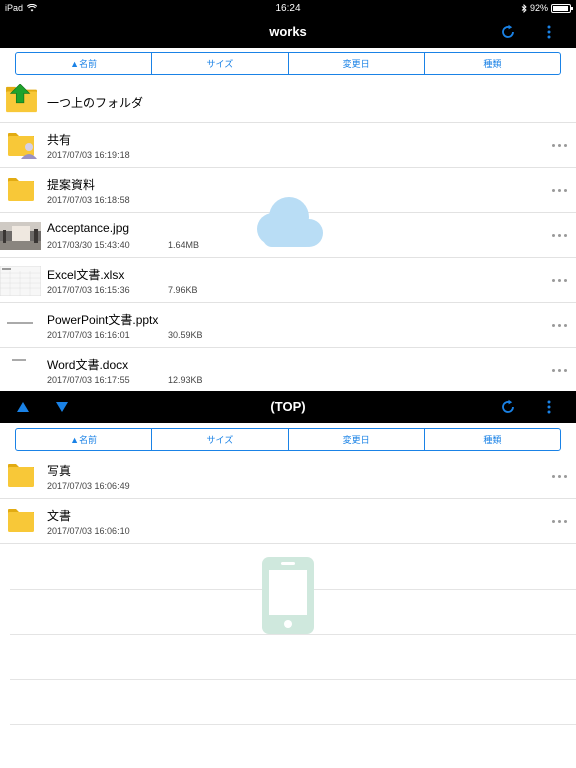  What do you see at coordinates (184, 245) in the screenshot?
I see `file-size: 1.64MB` at bounding box center [184, 245].